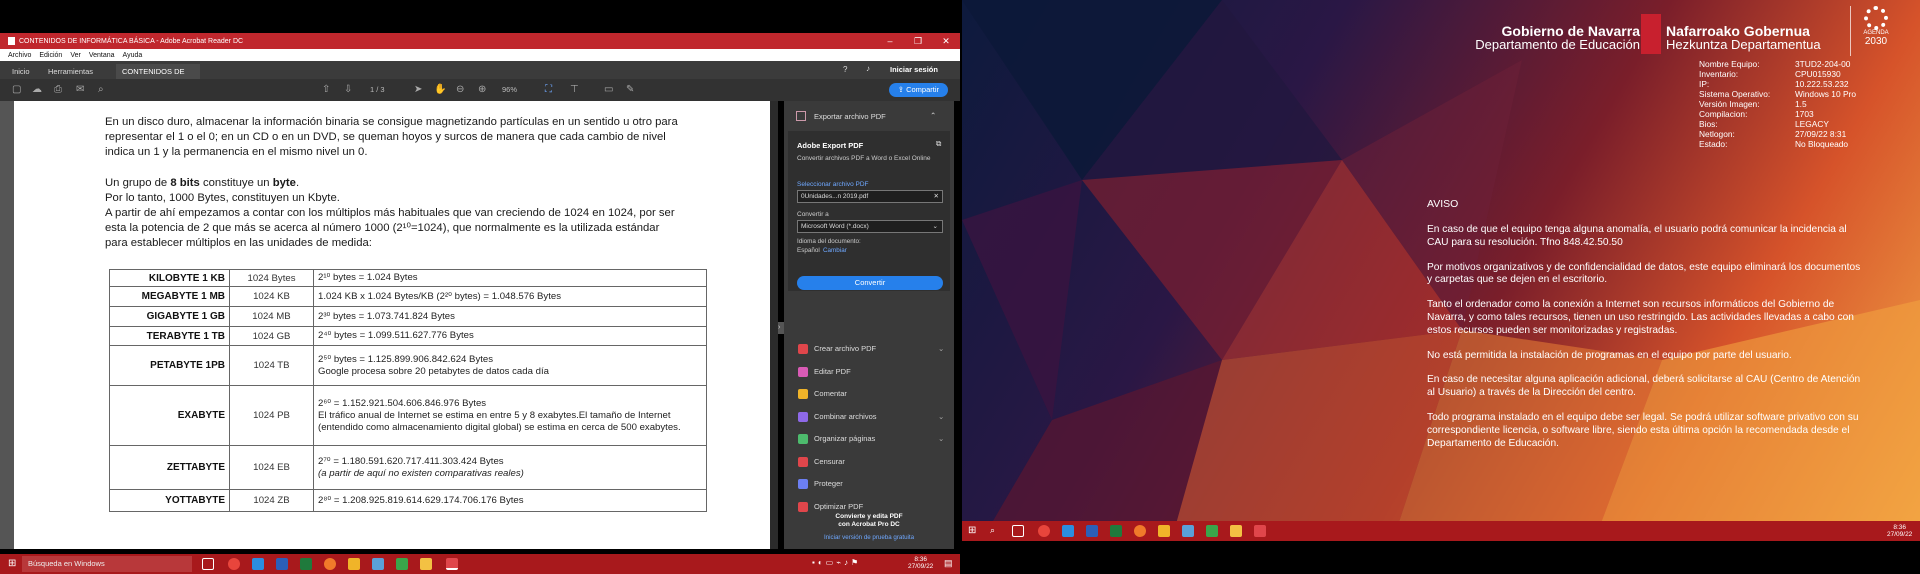  I want to click on menu-ventana: Ventana, so click(102, 55).